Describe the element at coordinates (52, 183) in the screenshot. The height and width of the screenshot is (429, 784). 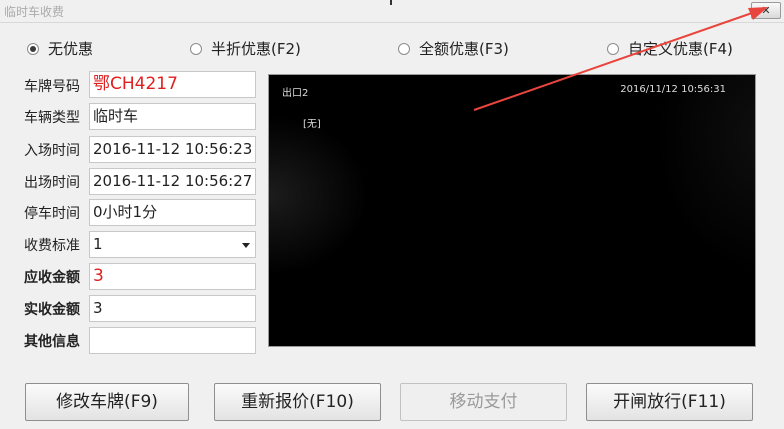
I see `exit-time-label: 出场时间` at that location.